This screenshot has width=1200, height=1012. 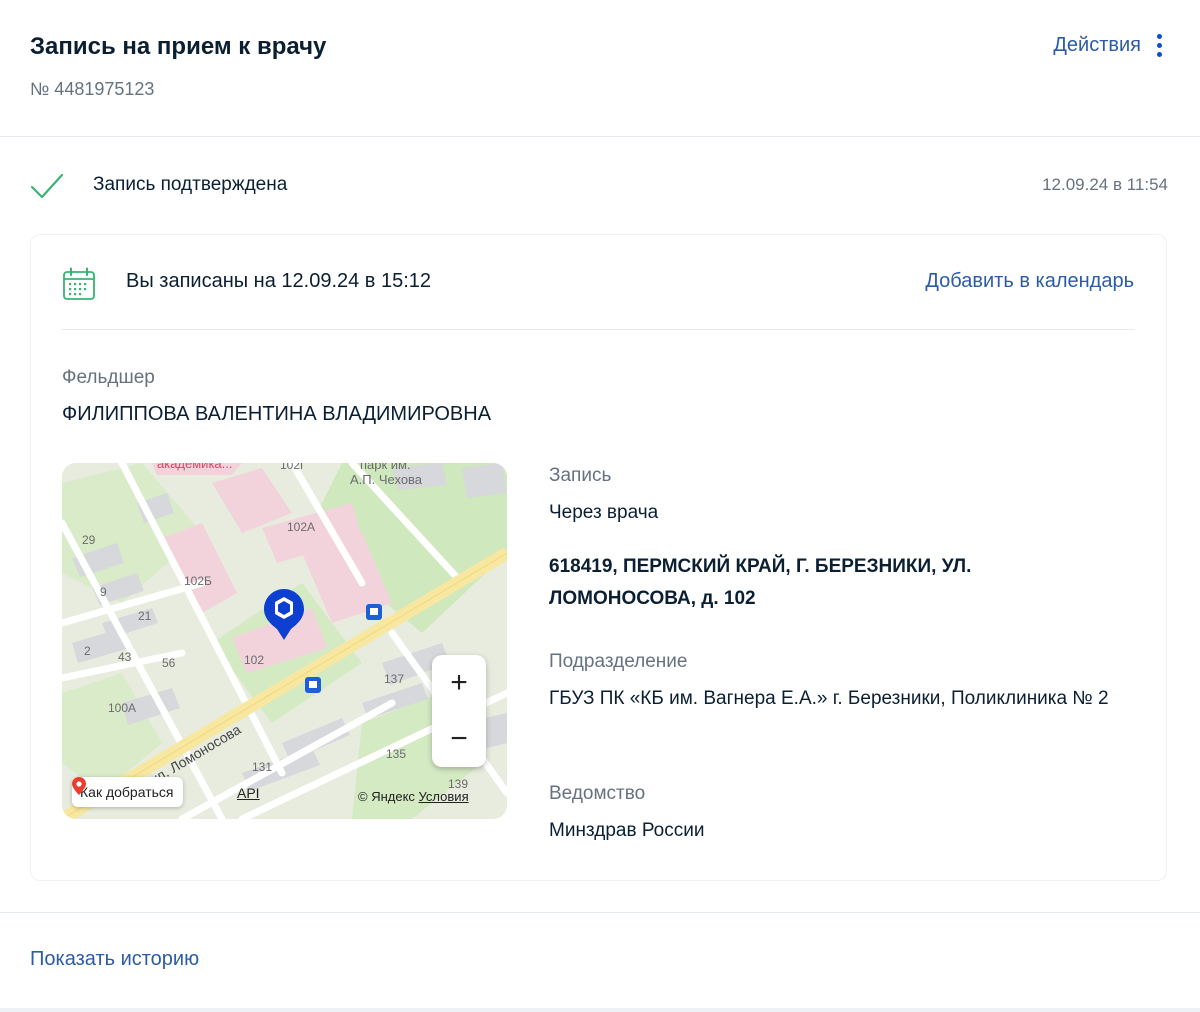 I want to click on show-history-link: Показать историю, so click(x=114, y=959).